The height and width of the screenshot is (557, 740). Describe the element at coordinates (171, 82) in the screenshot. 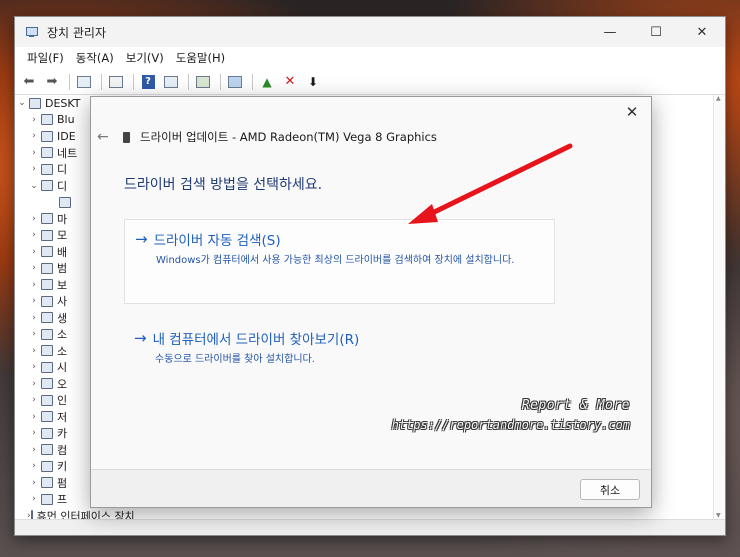

I see `view-icon` at that location.